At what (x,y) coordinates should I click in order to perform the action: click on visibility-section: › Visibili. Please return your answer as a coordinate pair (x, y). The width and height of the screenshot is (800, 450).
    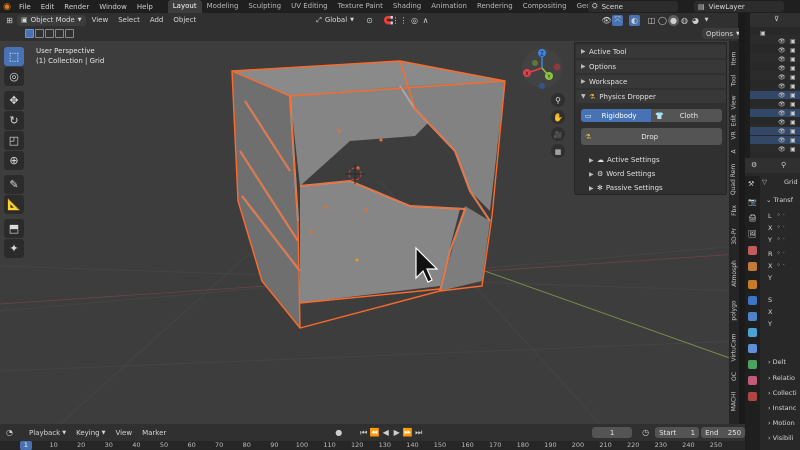
    Looking at the image, I should click on (781, 438).